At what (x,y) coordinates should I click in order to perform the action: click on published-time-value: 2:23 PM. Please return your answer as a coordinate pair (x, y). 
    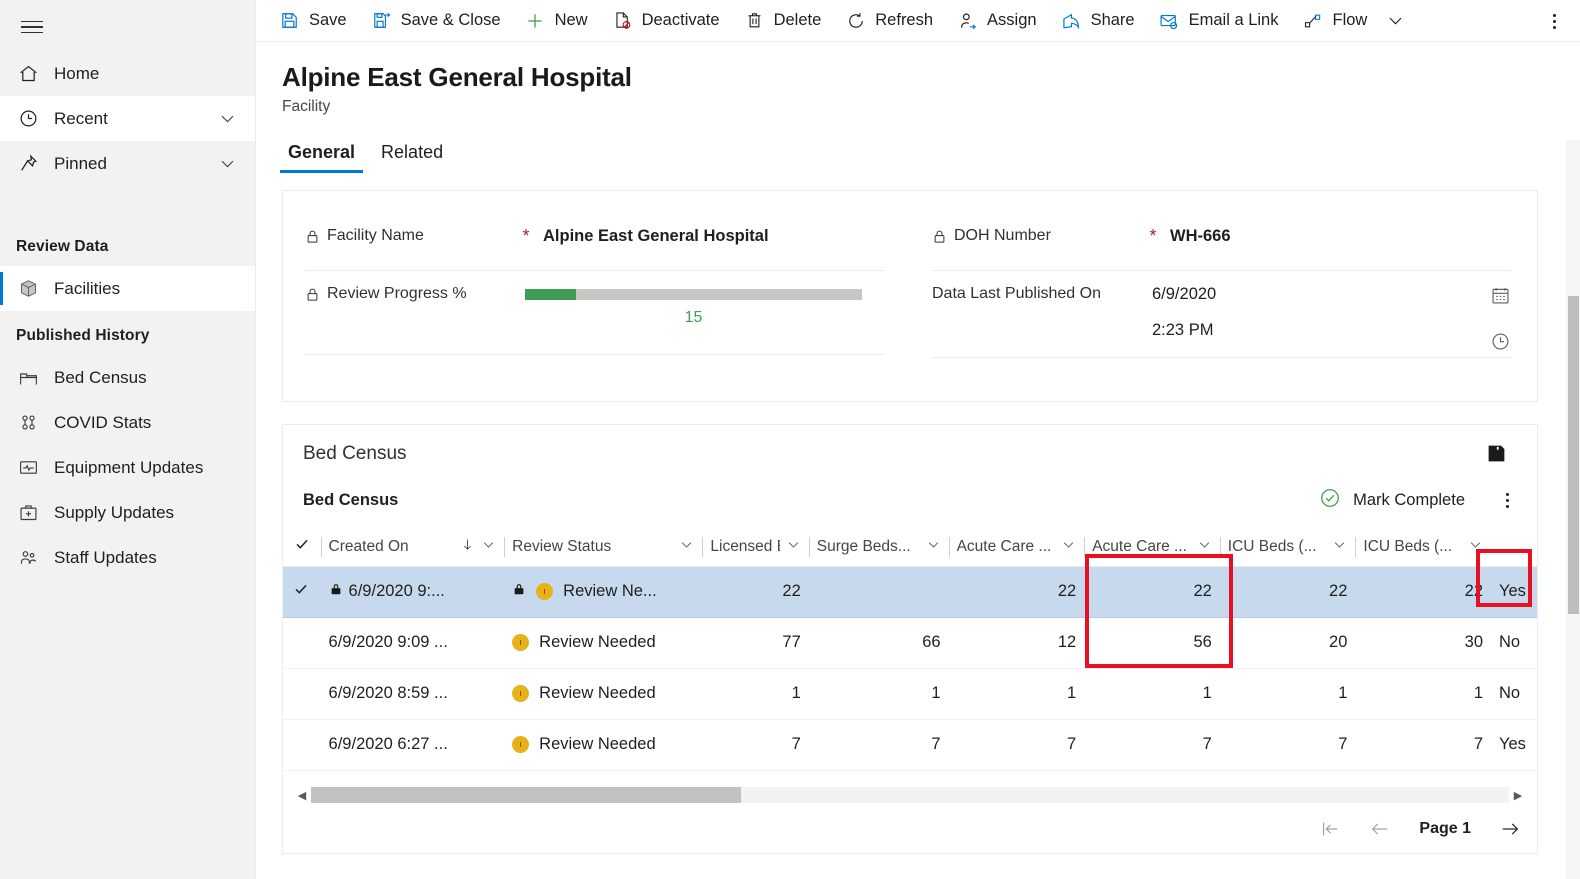
    Looking at the image, I should click on (1311, 330).